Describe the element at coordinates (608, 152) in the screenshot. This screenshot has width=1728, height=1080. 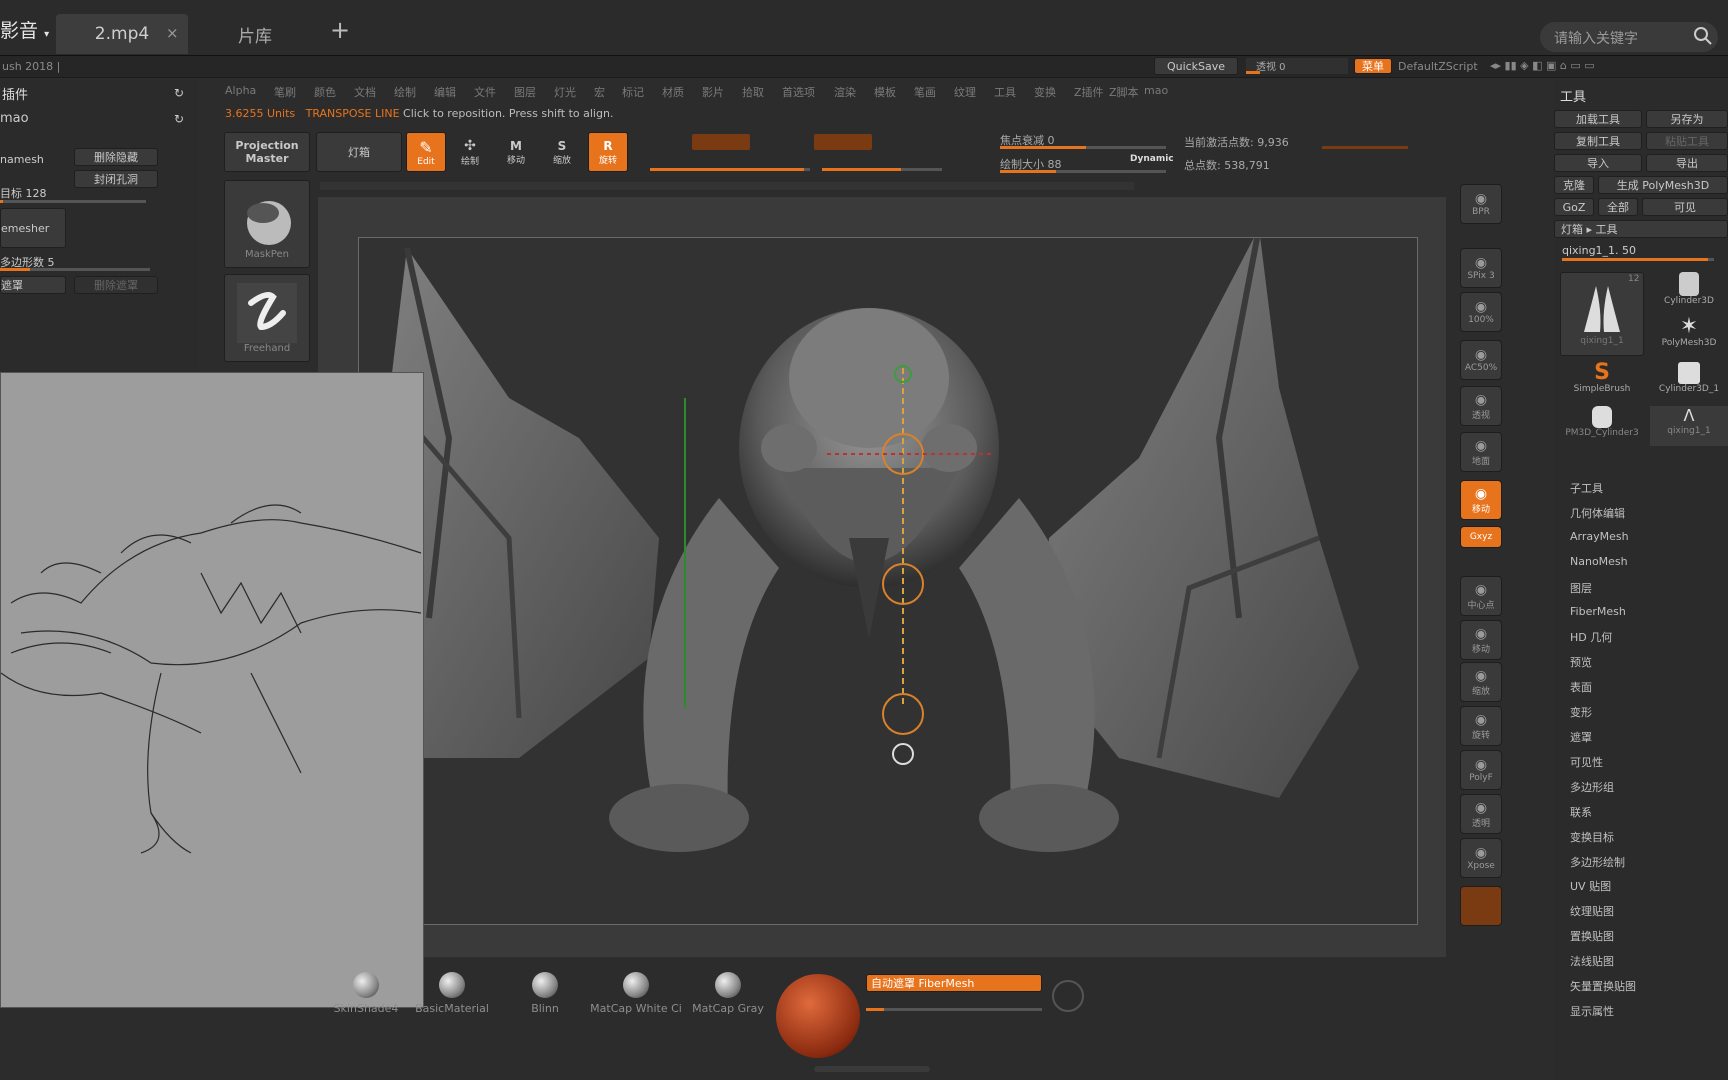
I see `rotate-mode-button: R 旋转` at that location.